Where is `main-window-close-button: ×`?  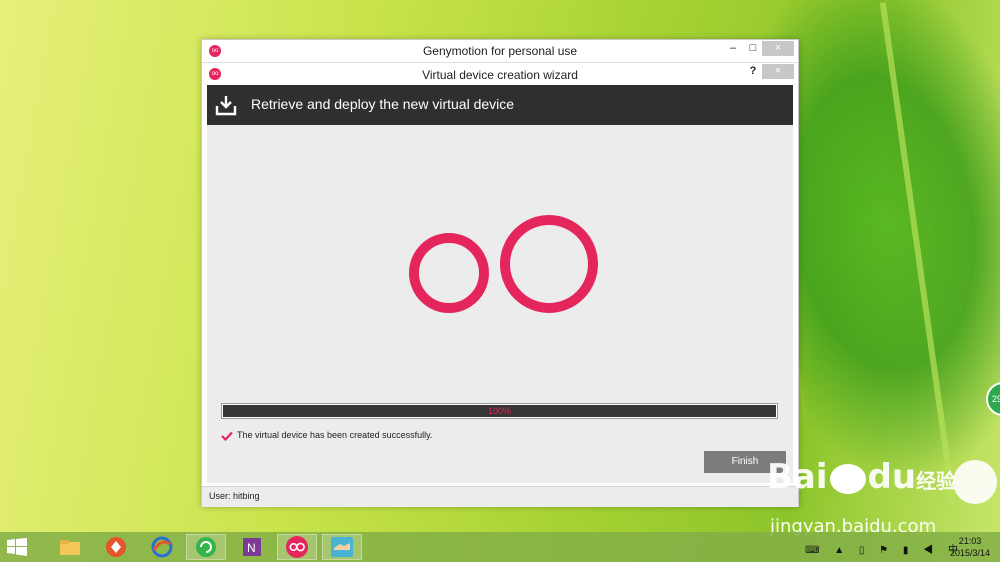 main-window-close-button: × is located at coordinates (778, 48).